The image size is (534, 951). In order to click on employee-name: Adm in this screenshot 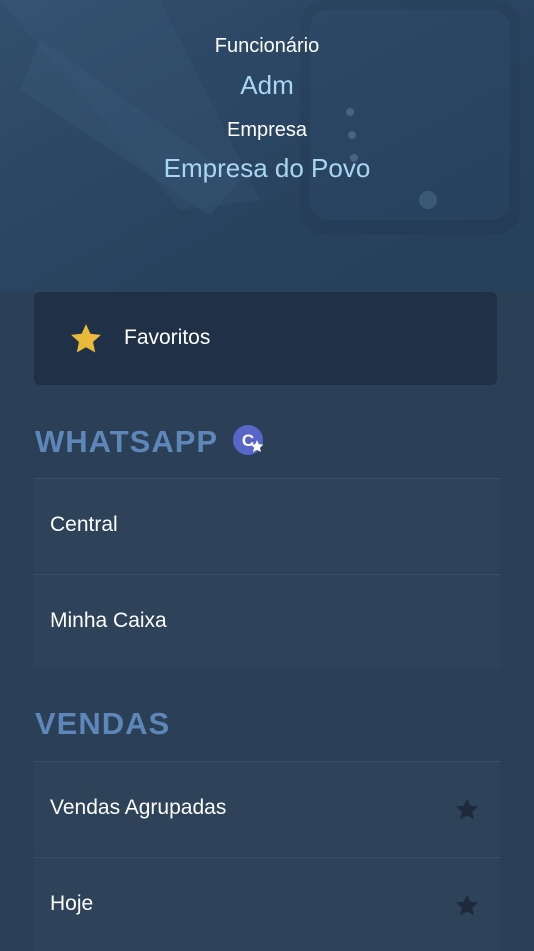, I will do `click(267, 85)`.